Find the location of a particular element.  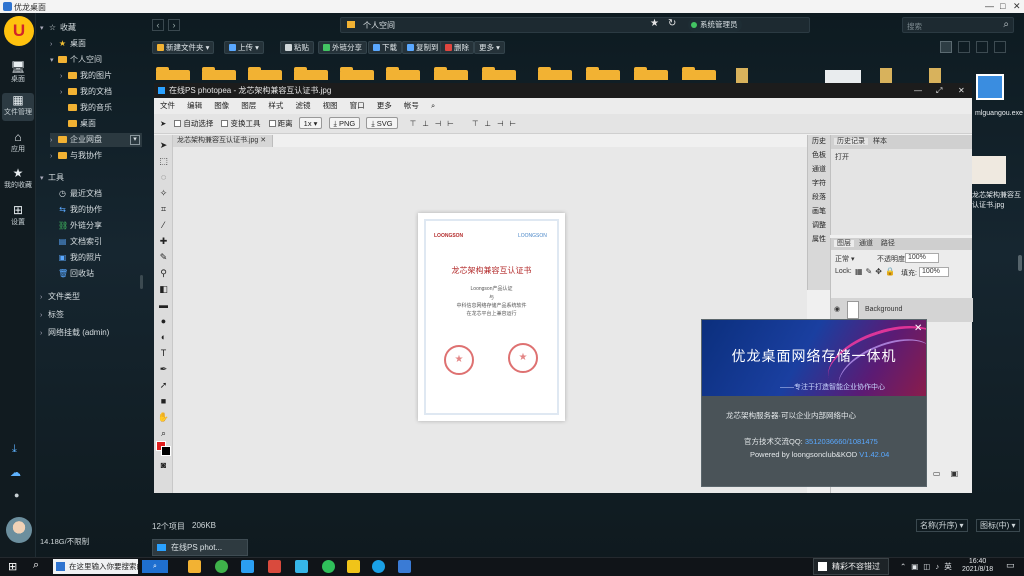

file-list-scrollbar is located at coordinates (1020, 263).